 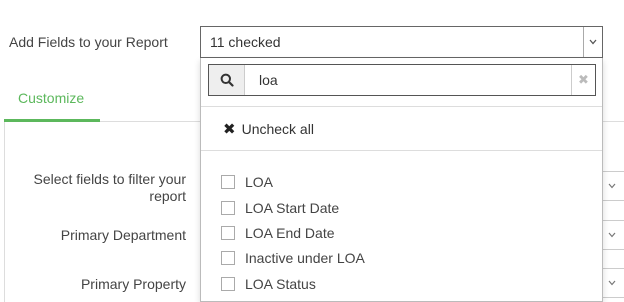 What do you see at coordinates (280, 284) in the screenshot?
I see `option-label: LOA Status` at bounding box center [280, 284].